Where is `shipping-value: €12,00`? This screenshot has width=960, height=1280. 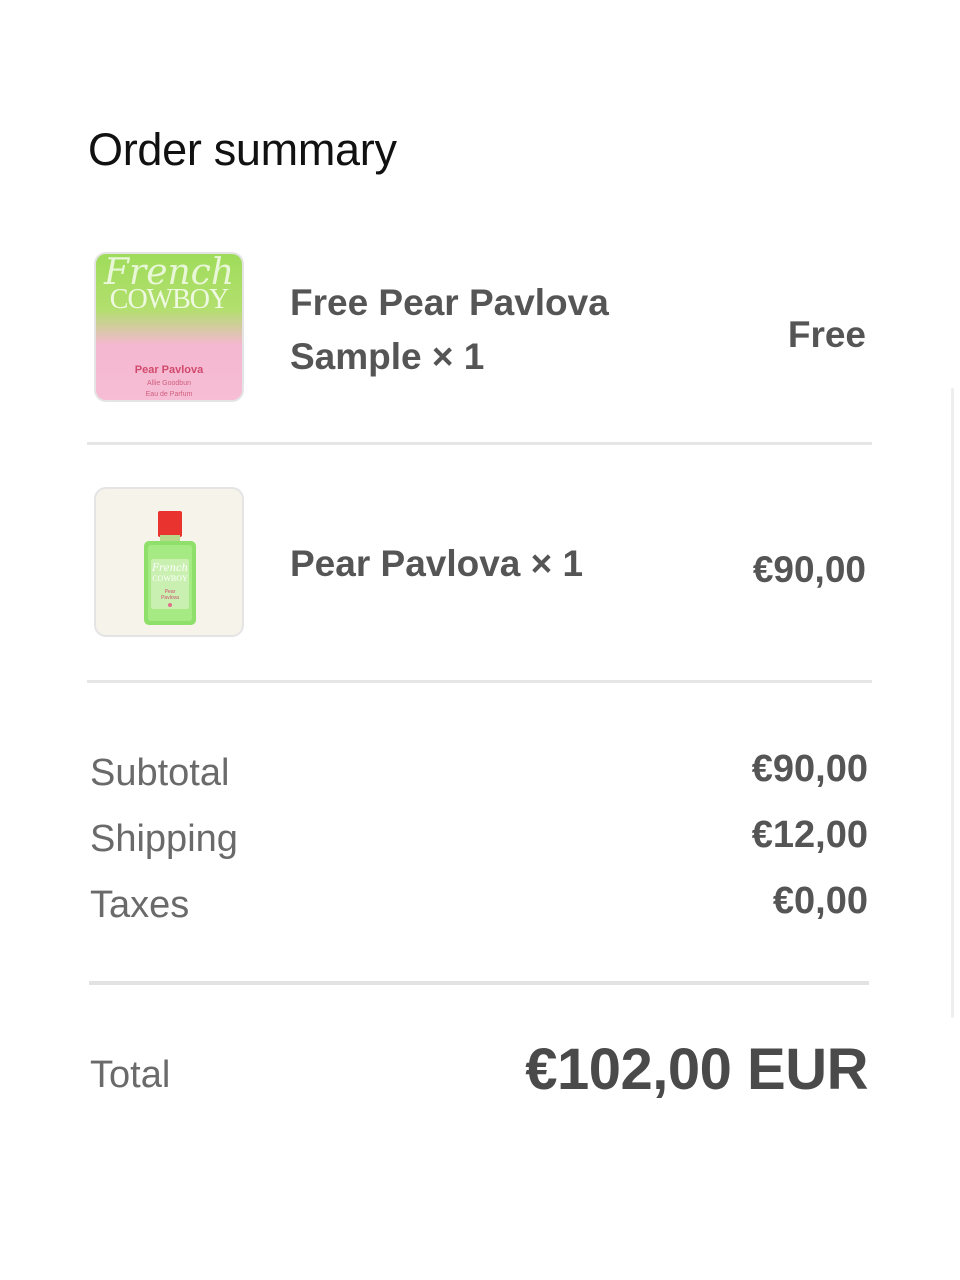
shipping-value: €12,00 is located at coordinates (809, 835).